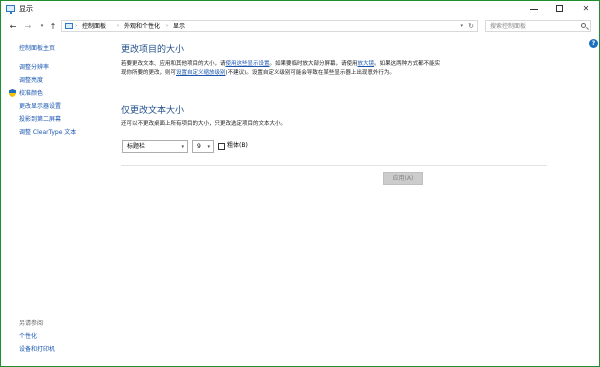  Describe the element at coordinates (534, 9) in the screenshot. I see `minimize-button` at that location.